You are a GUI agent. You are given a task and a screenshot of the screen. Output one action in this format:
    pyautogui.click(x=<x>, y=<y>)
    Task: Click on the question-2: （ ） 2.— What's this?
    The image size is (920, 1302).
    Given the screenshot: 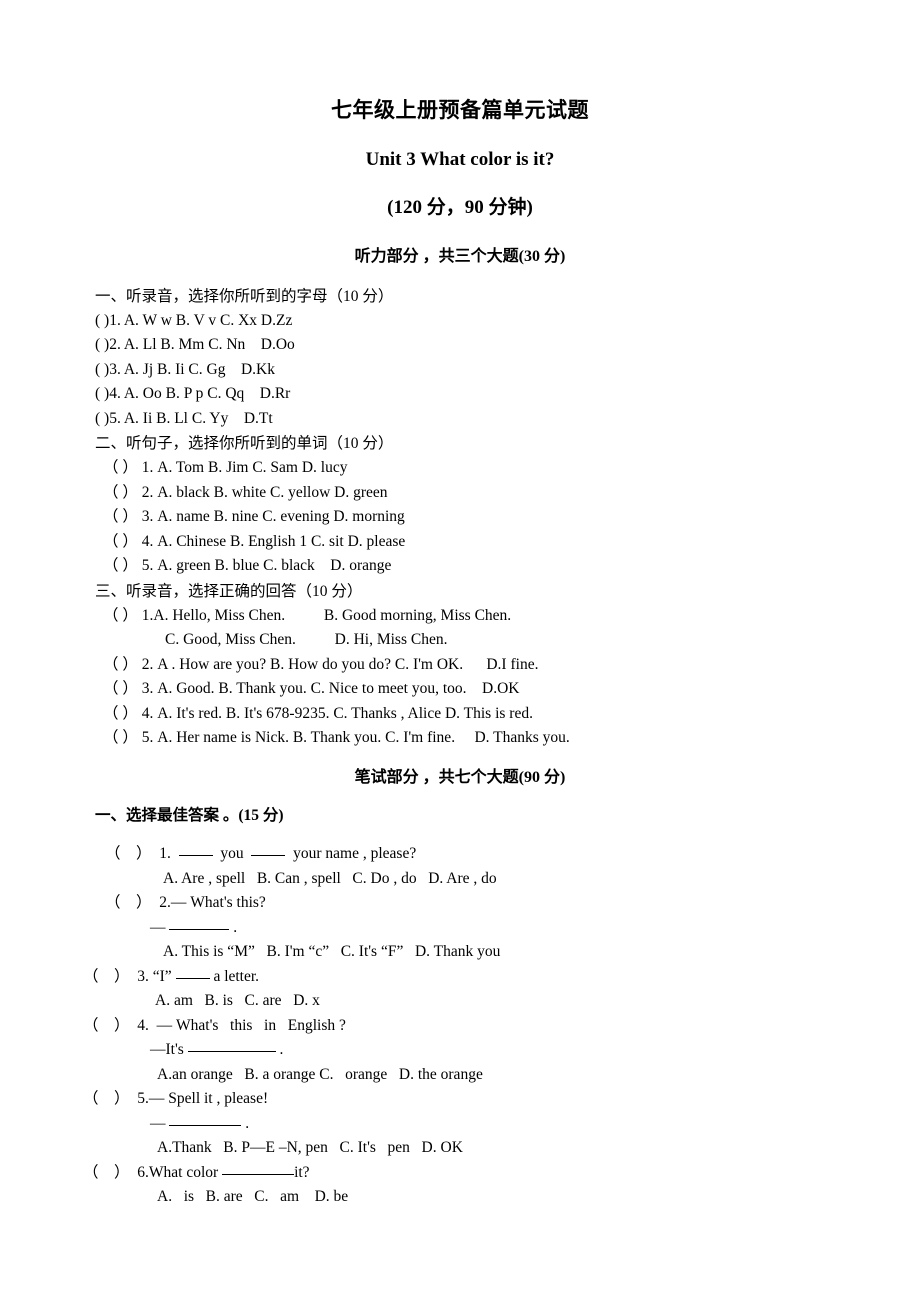 What is the action you would take?
    pyautogui.click(x=487, y=903)
    